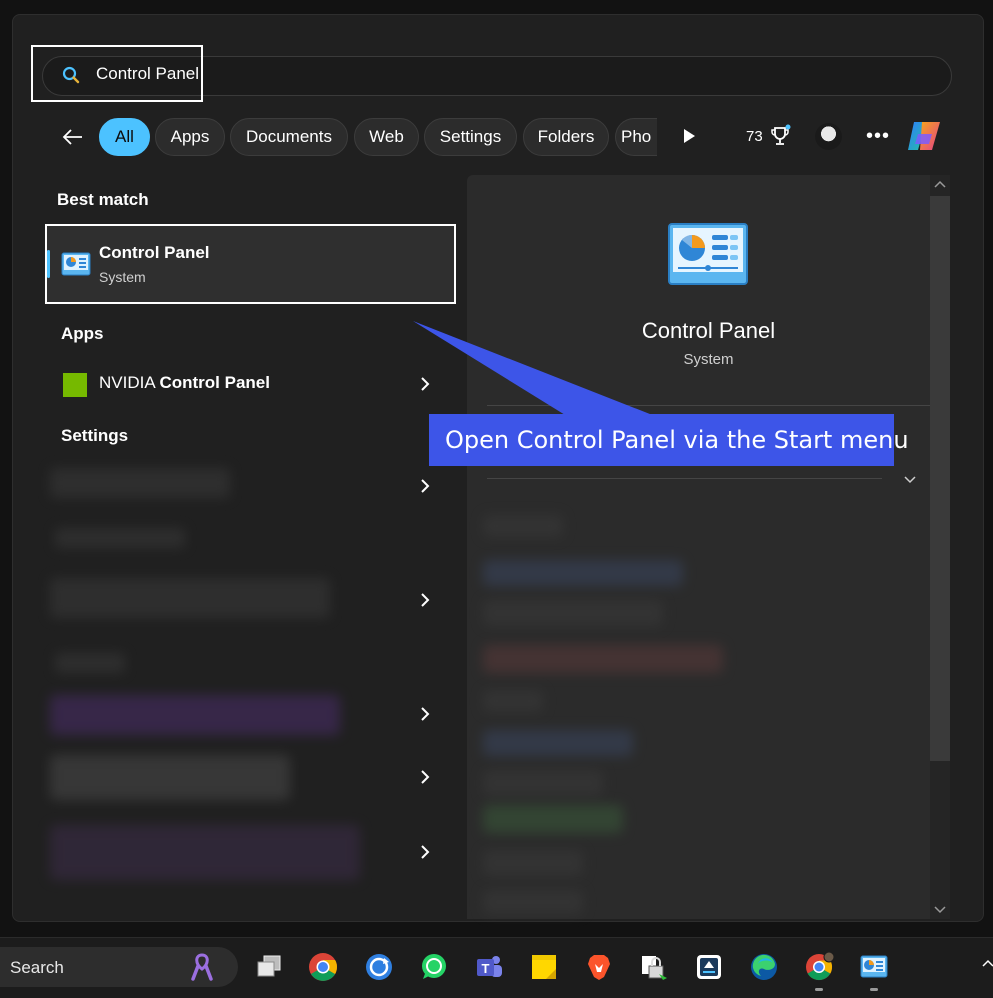  Describe the element at coordinates (924, 136) in the screenshot. I see `copilot-icon` at that location.